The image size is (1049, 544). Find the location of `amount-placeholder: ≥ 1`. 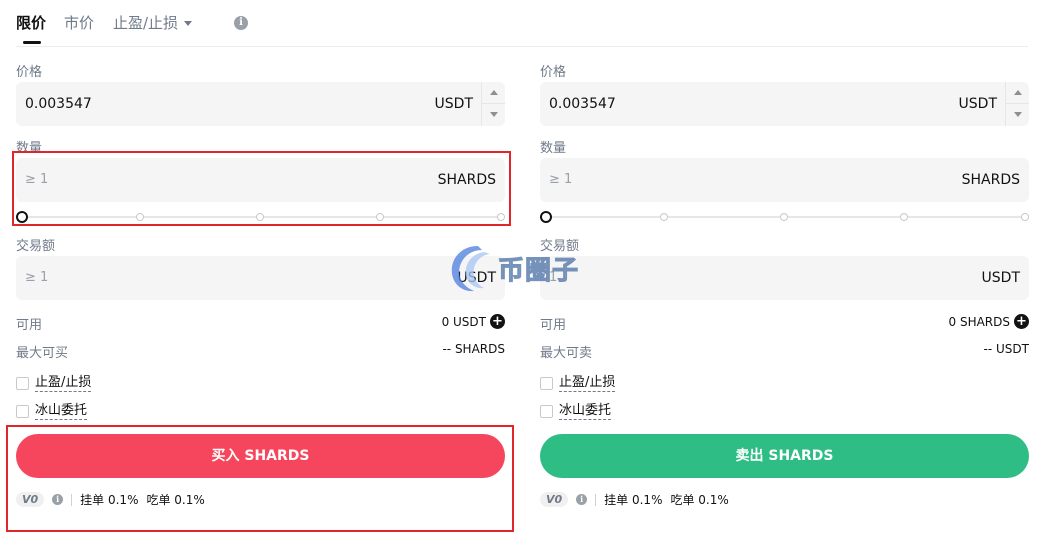

amount-placeholder: ≥ 1 is located at coordinates (37, 277).